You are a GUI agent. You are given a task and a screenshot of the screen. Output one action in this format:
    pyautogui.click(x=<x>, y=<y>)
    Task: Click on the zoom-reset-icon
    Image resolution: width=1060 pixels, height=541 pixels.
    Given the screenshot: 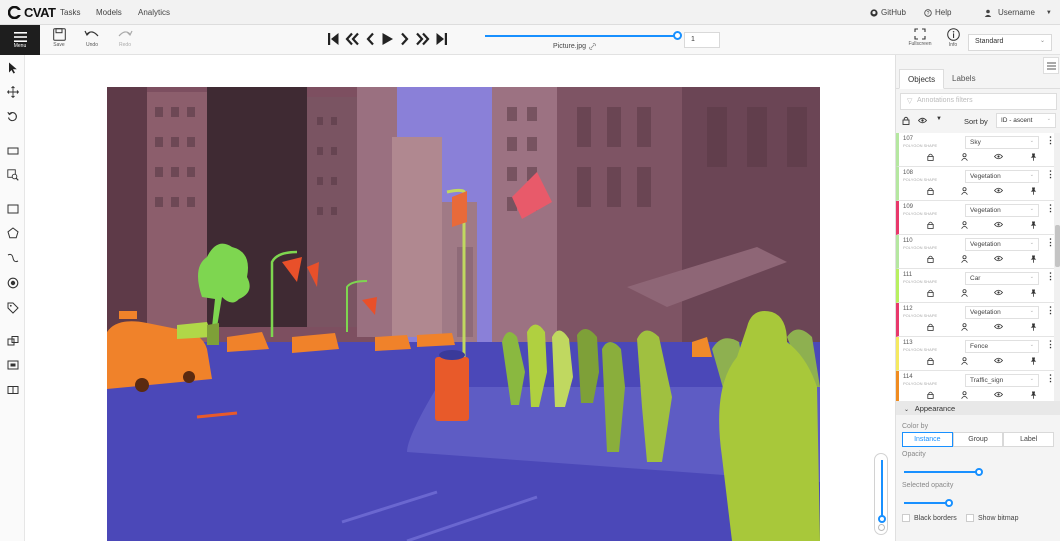 What is the action you would take?
    pyautogui.click(x=881, y=527)
    